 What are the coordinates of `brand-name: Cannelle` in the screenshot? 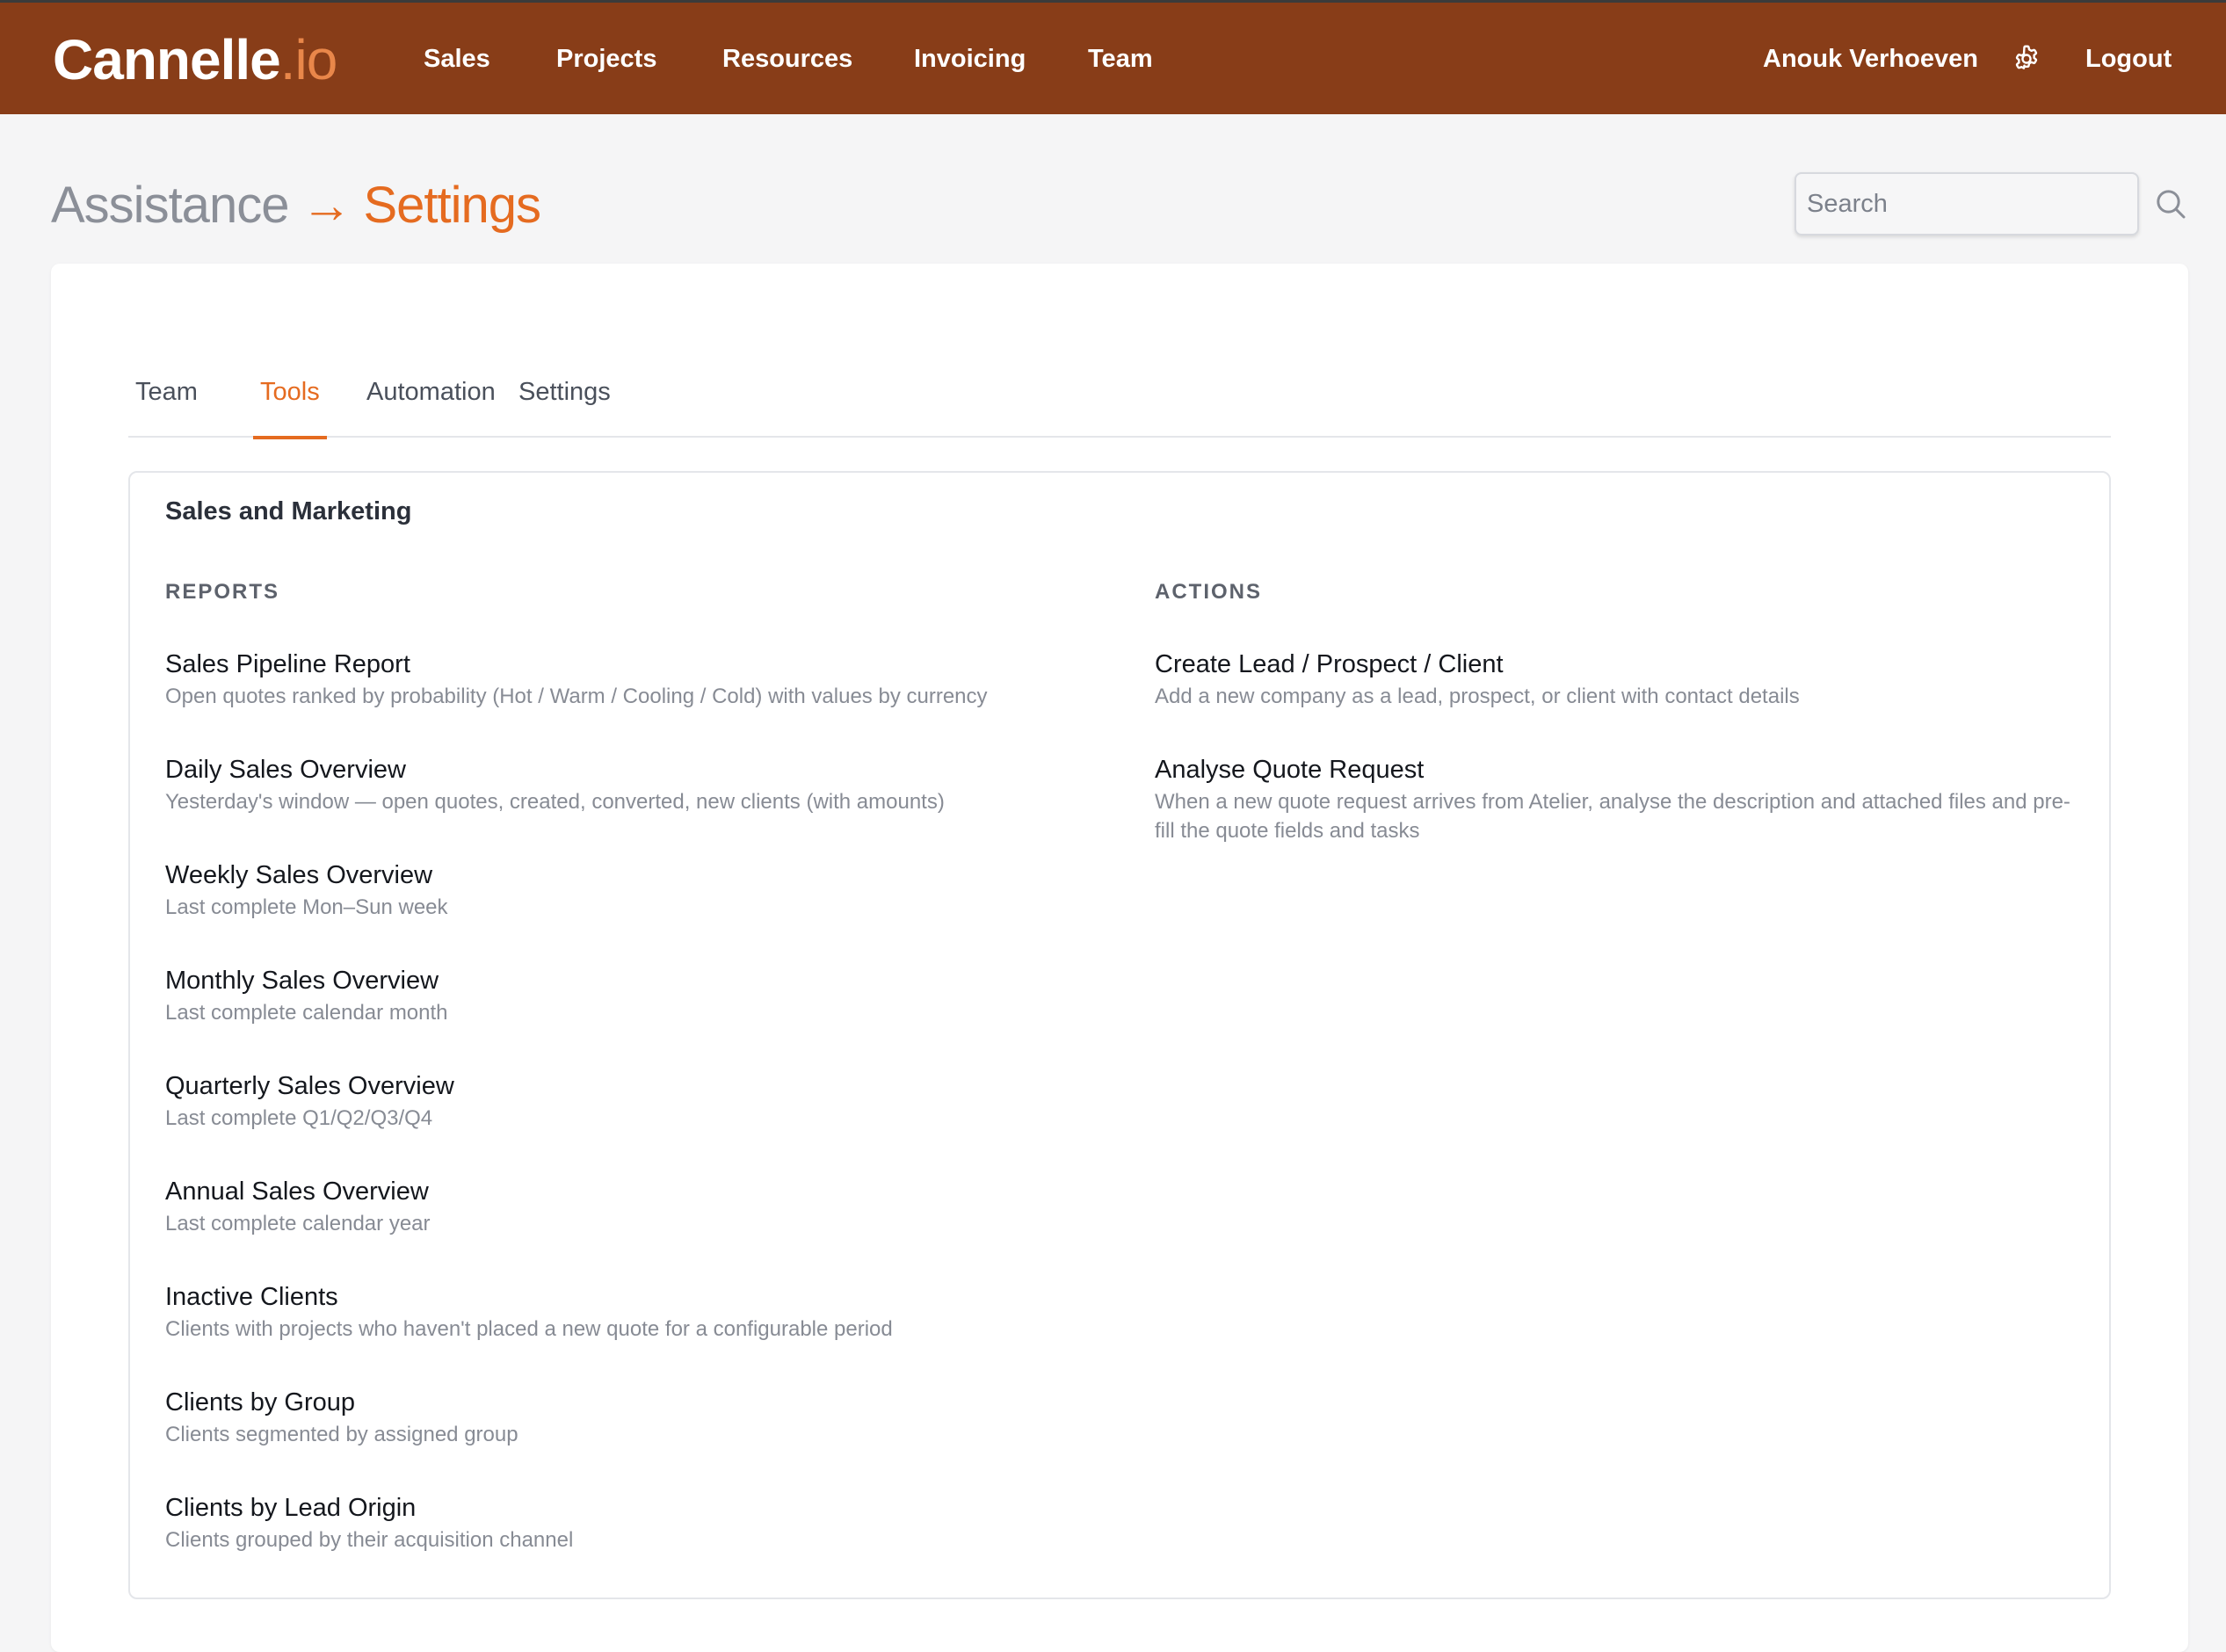 It's located at (167, 60).